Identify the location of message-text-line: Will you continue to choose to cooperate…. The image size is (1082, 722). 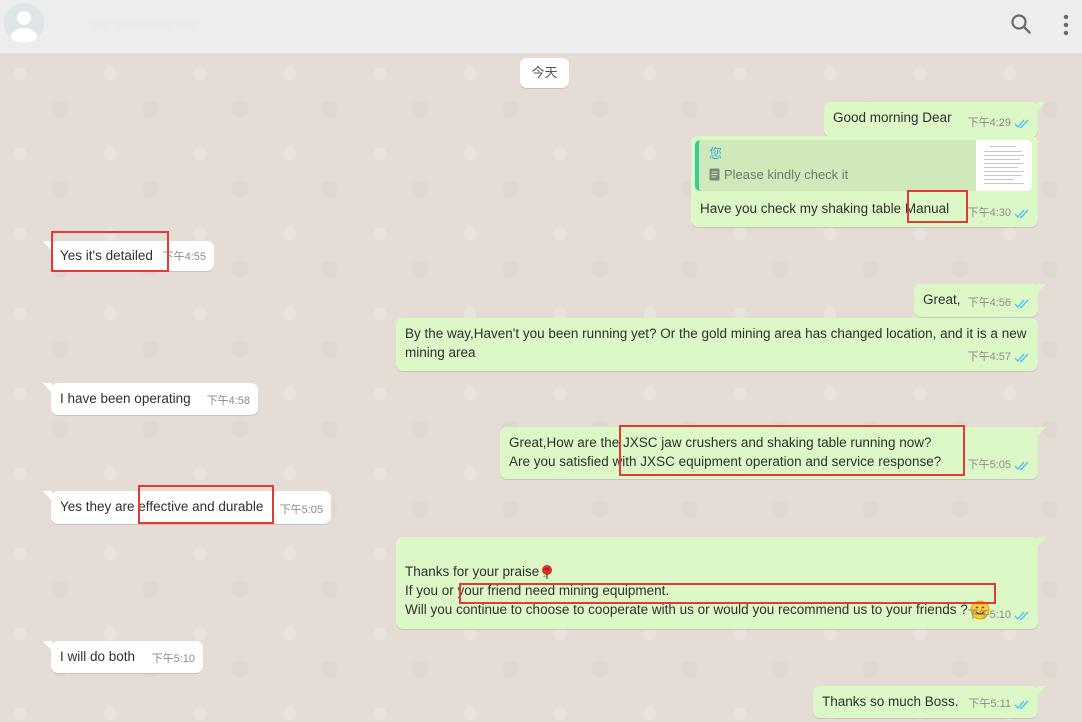
(686, 609).